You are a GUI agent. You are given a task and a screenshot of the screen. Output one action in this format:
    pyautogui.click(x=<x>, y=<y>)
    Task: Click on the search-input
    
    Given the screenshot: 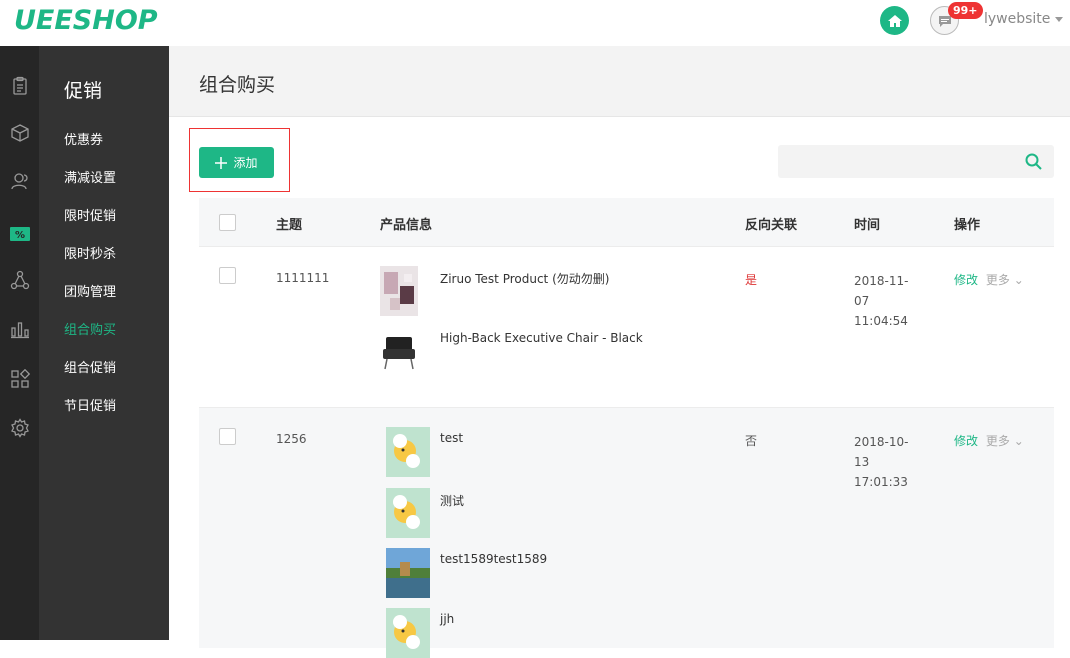 What is the action you would take?
    pyautogui.click(x=898, y=161)
    